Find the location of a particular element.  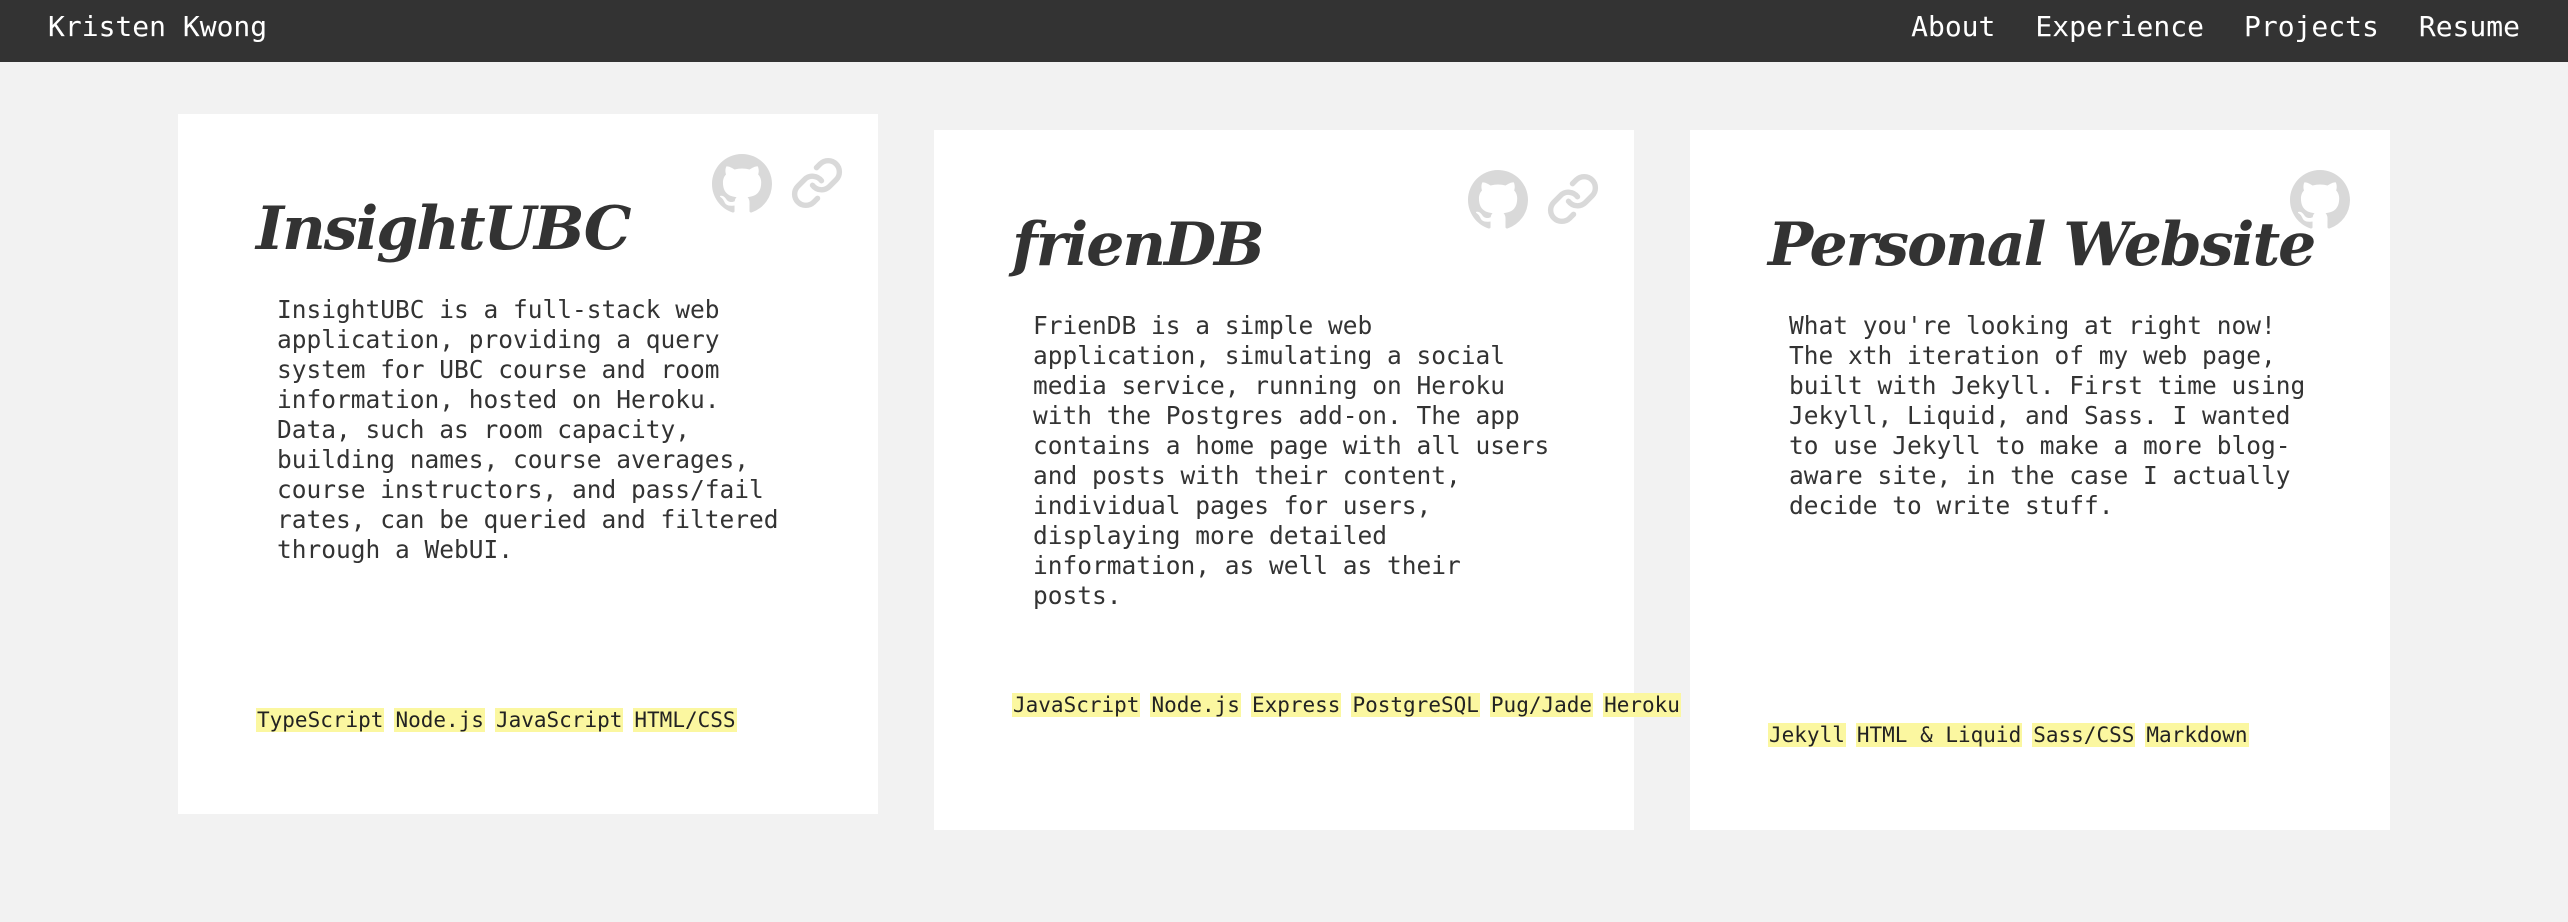

project-title: InsightUBC is located at coordinates (443, 229).